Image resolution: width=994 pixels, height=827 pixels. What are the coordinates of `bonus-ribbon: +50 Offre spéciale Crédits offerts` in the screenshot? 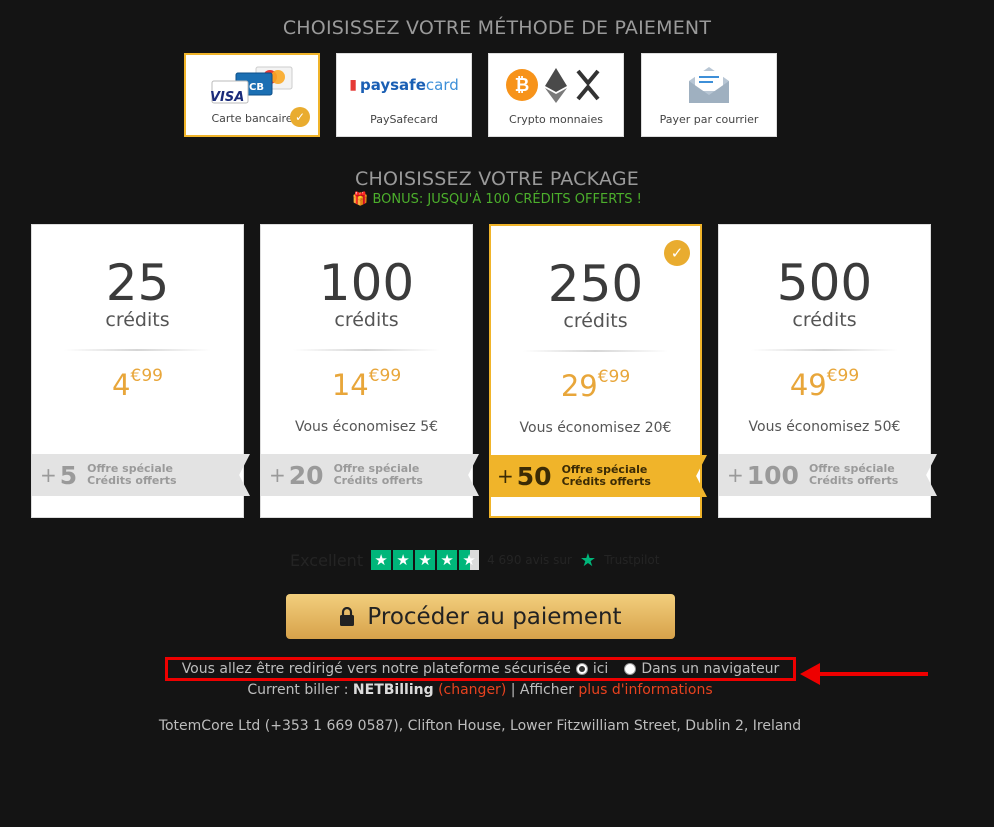 It's located at (598, 476).